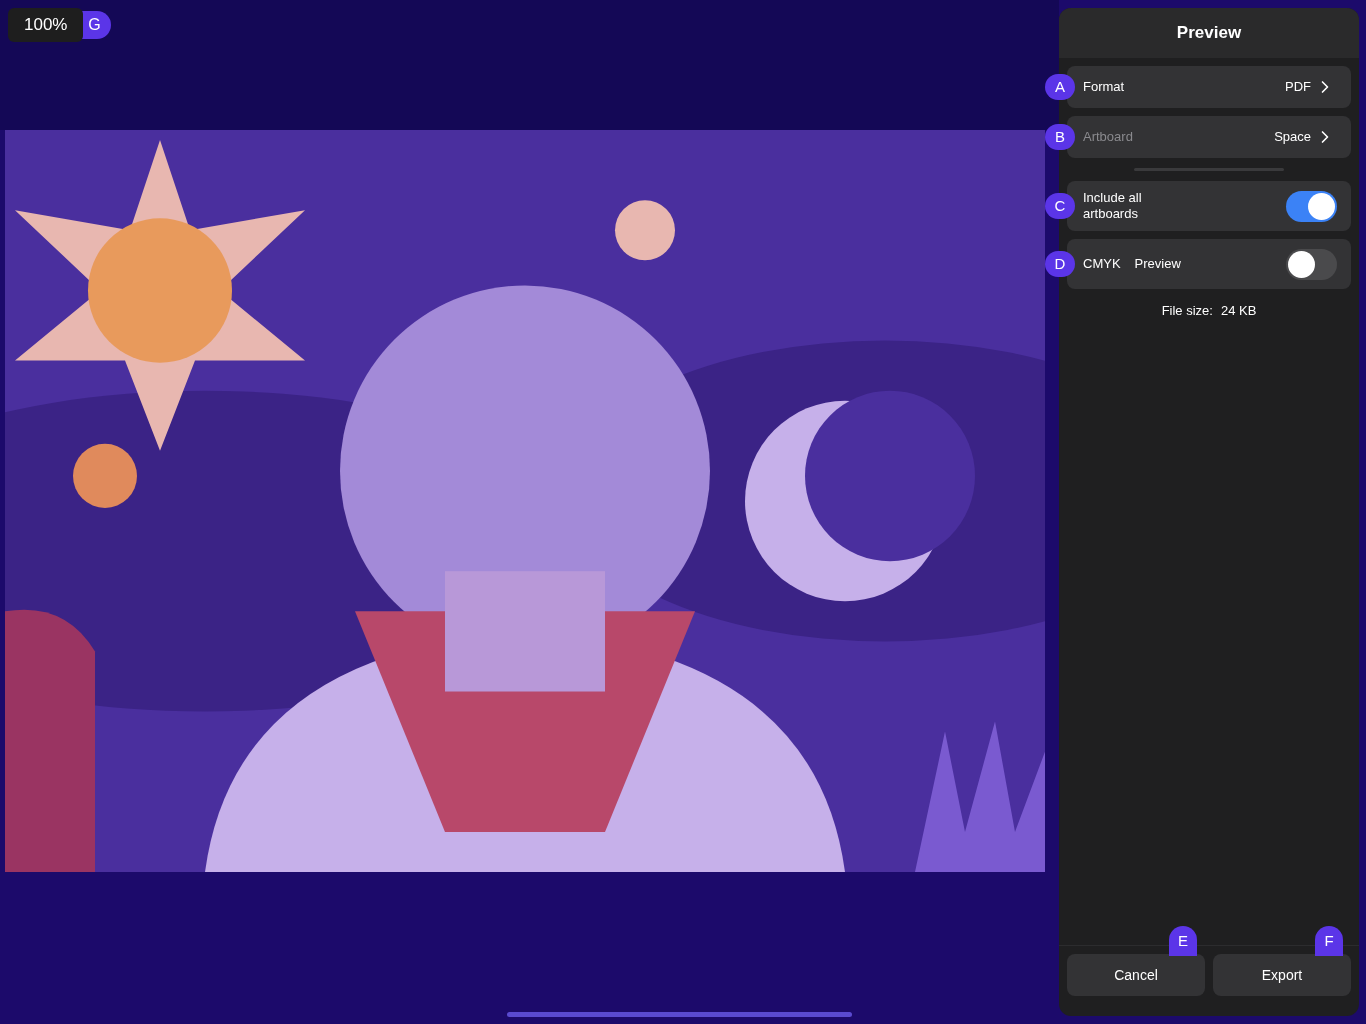  Describe the element at coordinates (1104, 87) in the screenshot. I see `row-label: Format` at that location.